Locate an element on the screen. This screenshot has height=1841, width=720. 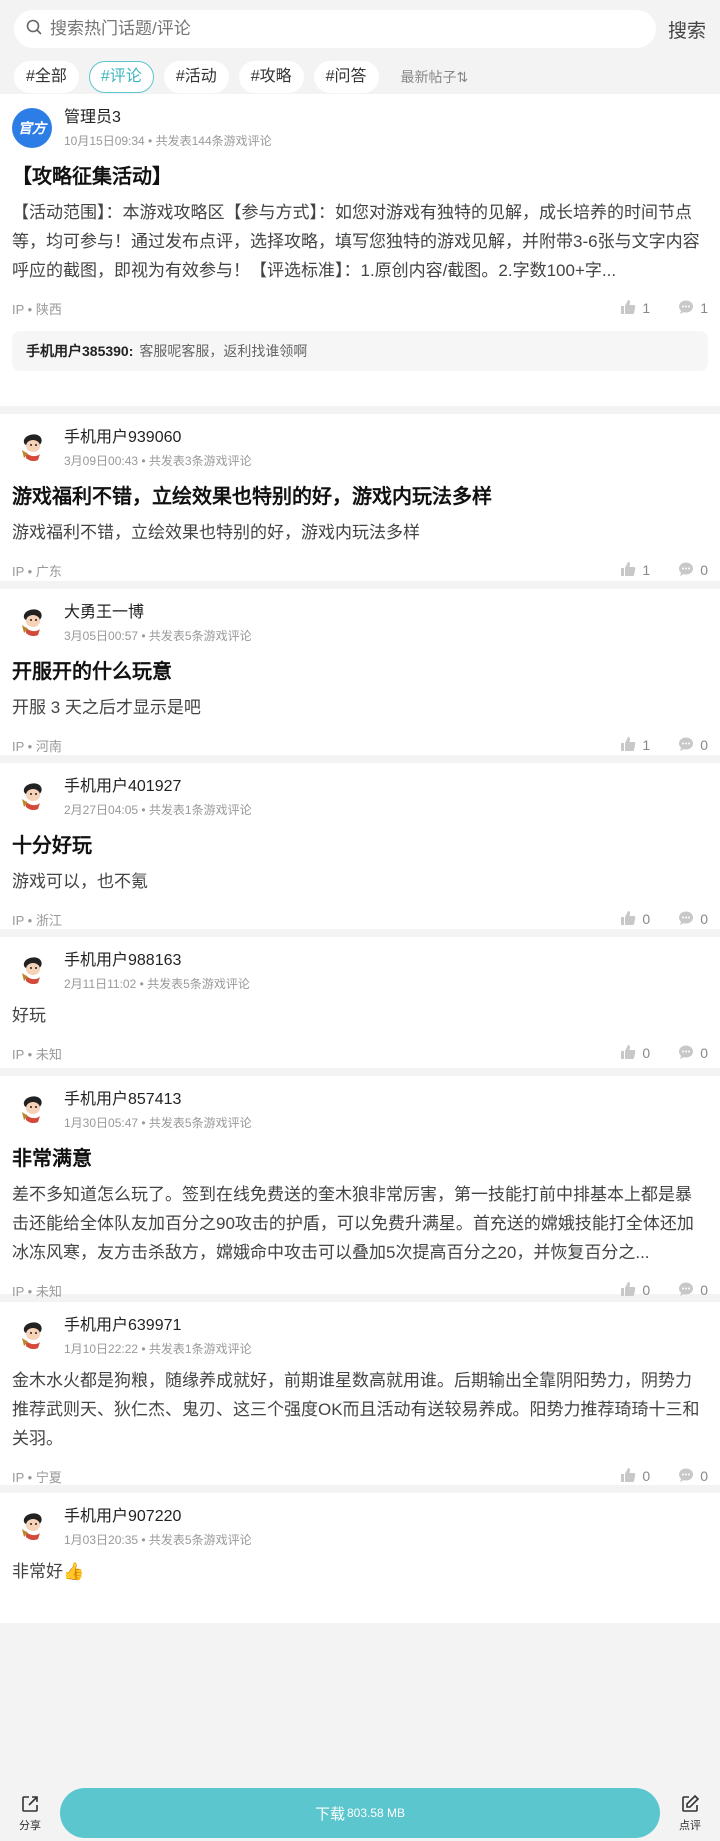
search-row: 搜索 is located at coordinates (360, 29).